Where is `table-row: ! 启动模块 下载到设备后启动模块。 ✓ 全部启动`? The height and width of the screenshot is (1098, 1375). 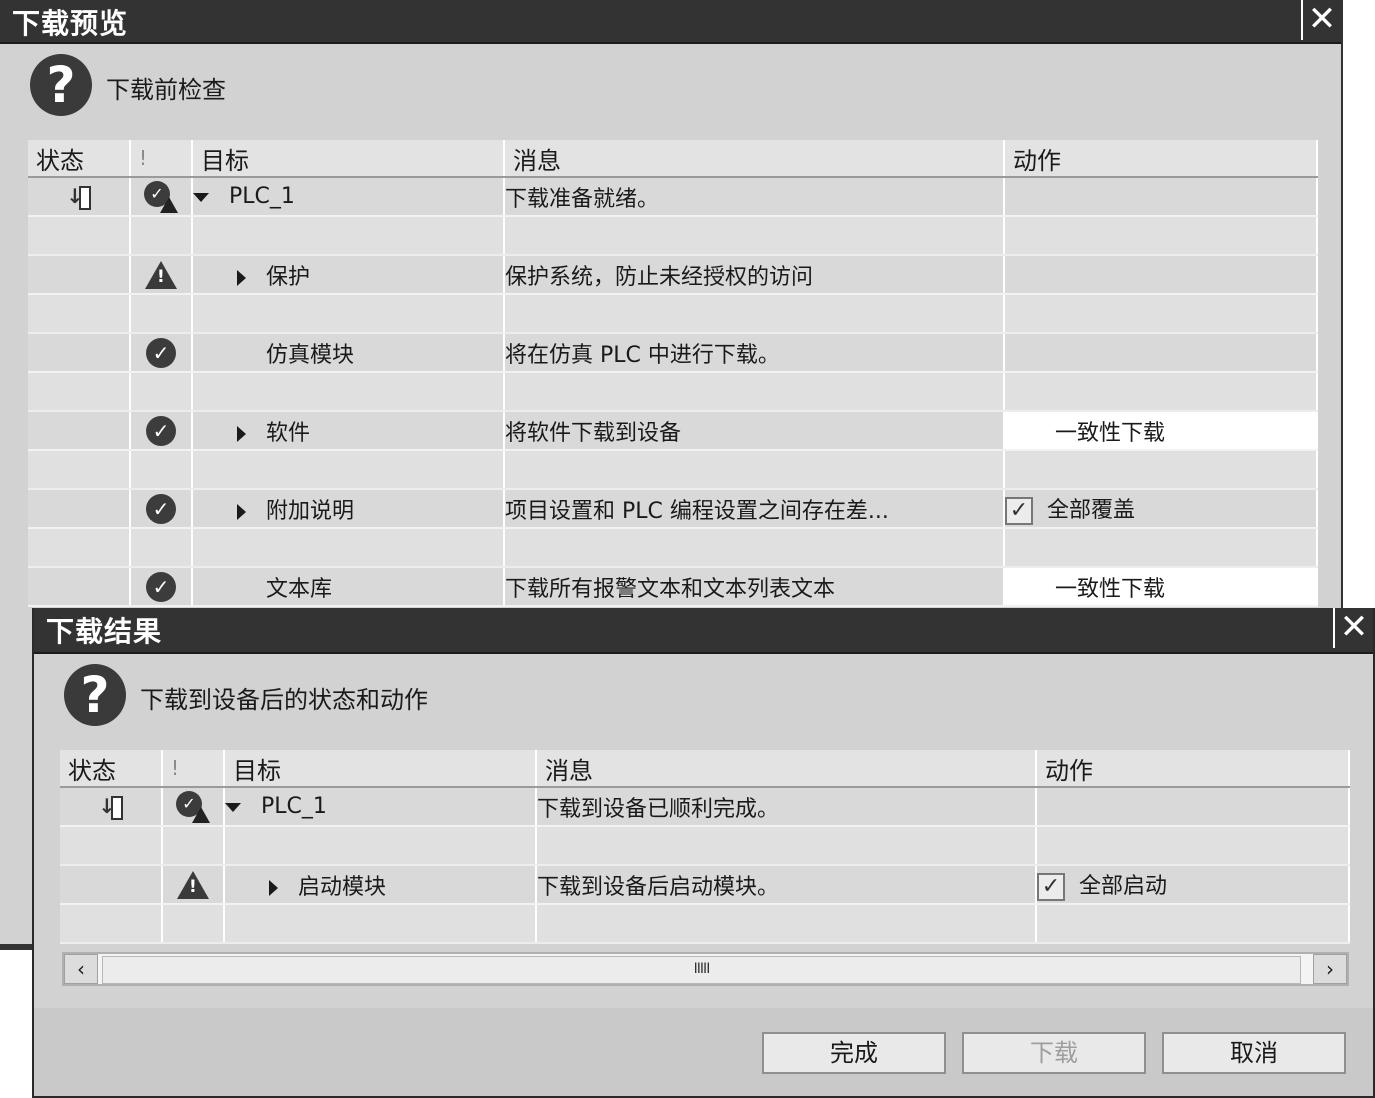 table-row: ! 启动模块 下载到设备后启动模块。 ✓ 全部启动 is located at coordinates (705, 885).